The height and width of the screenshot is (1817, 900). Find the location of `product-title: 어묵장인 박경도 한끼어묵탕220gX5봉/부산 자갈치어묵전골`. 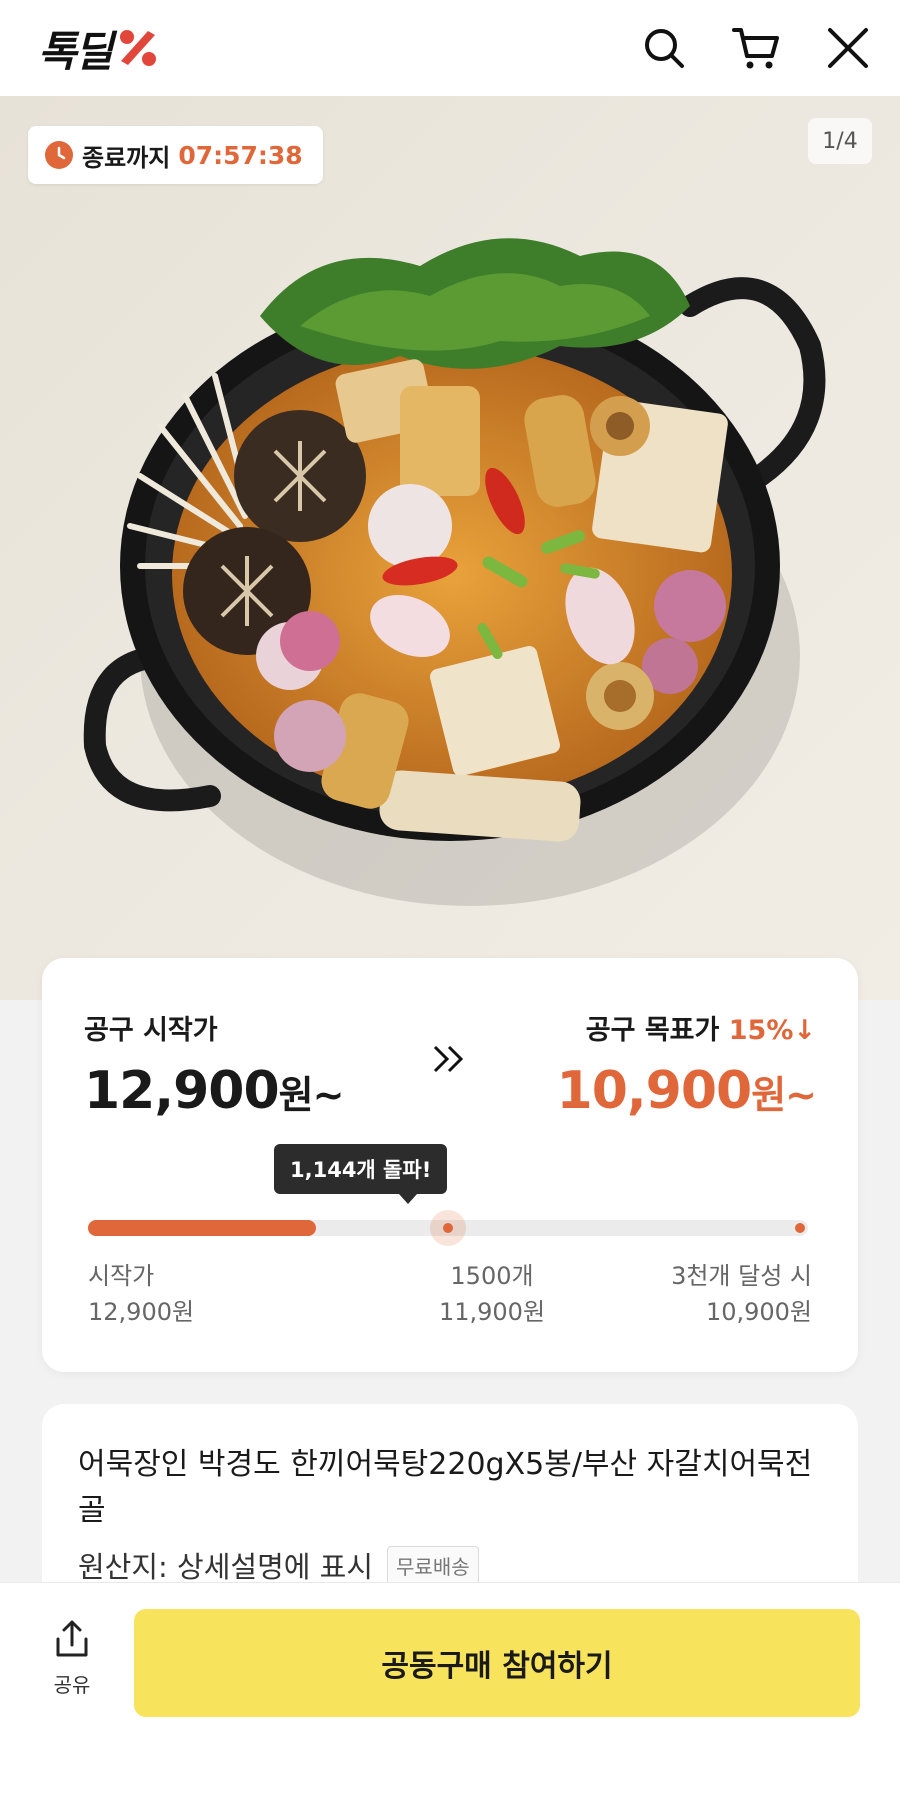

product-title: 어묵장인 박경도 한끼어묵탕220gX5봉/부산 자갈치어묵전골 is located at coordinates (445, 1487).